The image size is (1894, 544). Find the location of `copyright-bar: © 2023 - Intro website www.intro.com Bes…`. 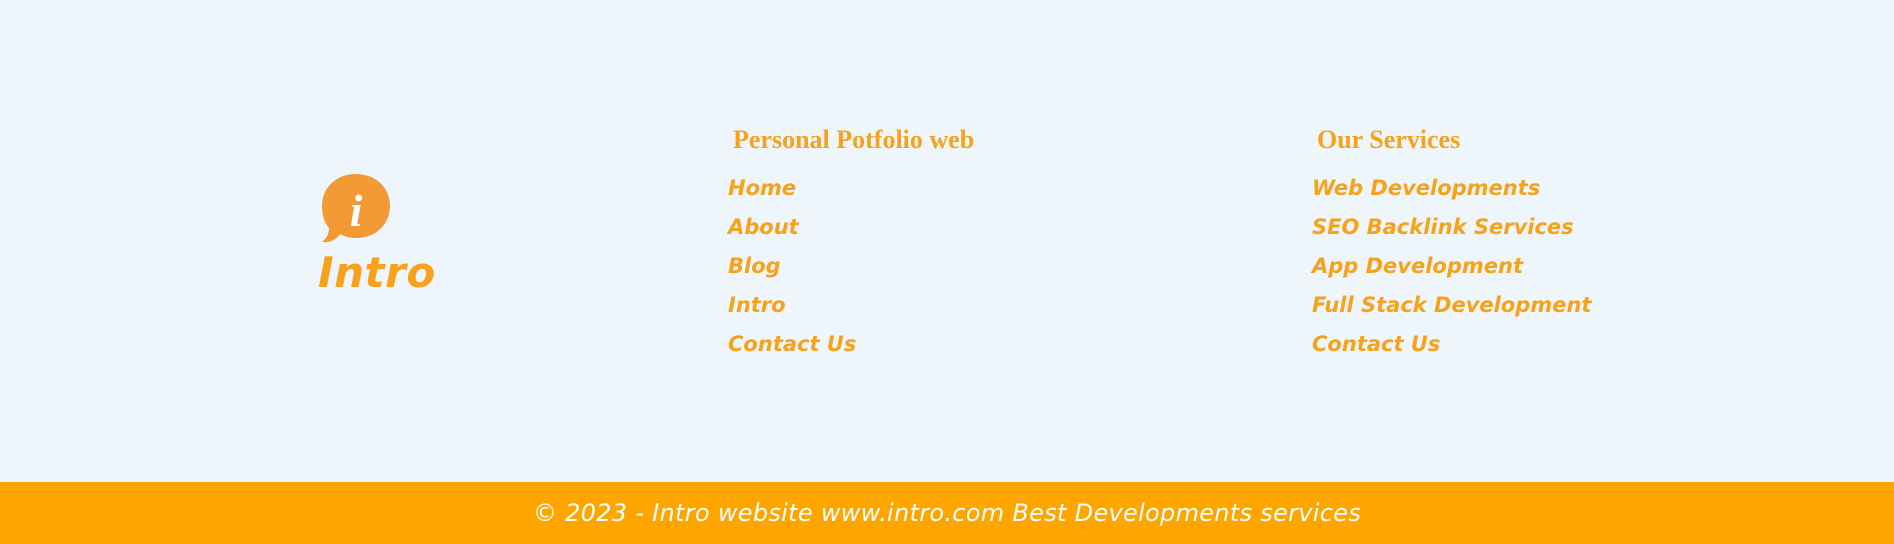

copyright-bar: © 2023 - Intro website www.intro.com Bes… is located at coordinates (947, 513).